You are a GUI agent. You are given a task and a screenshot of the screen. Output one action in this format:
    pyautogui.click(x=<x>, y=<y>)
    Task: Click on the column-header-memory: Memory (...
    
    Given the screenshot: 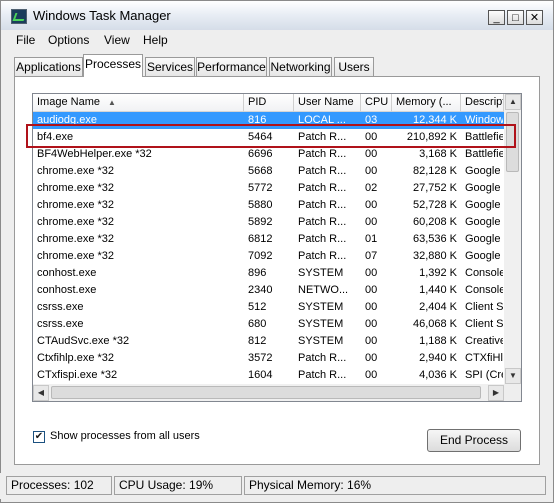 What is the action you would take?
    pyautogui.click(x=426, y=103)
    